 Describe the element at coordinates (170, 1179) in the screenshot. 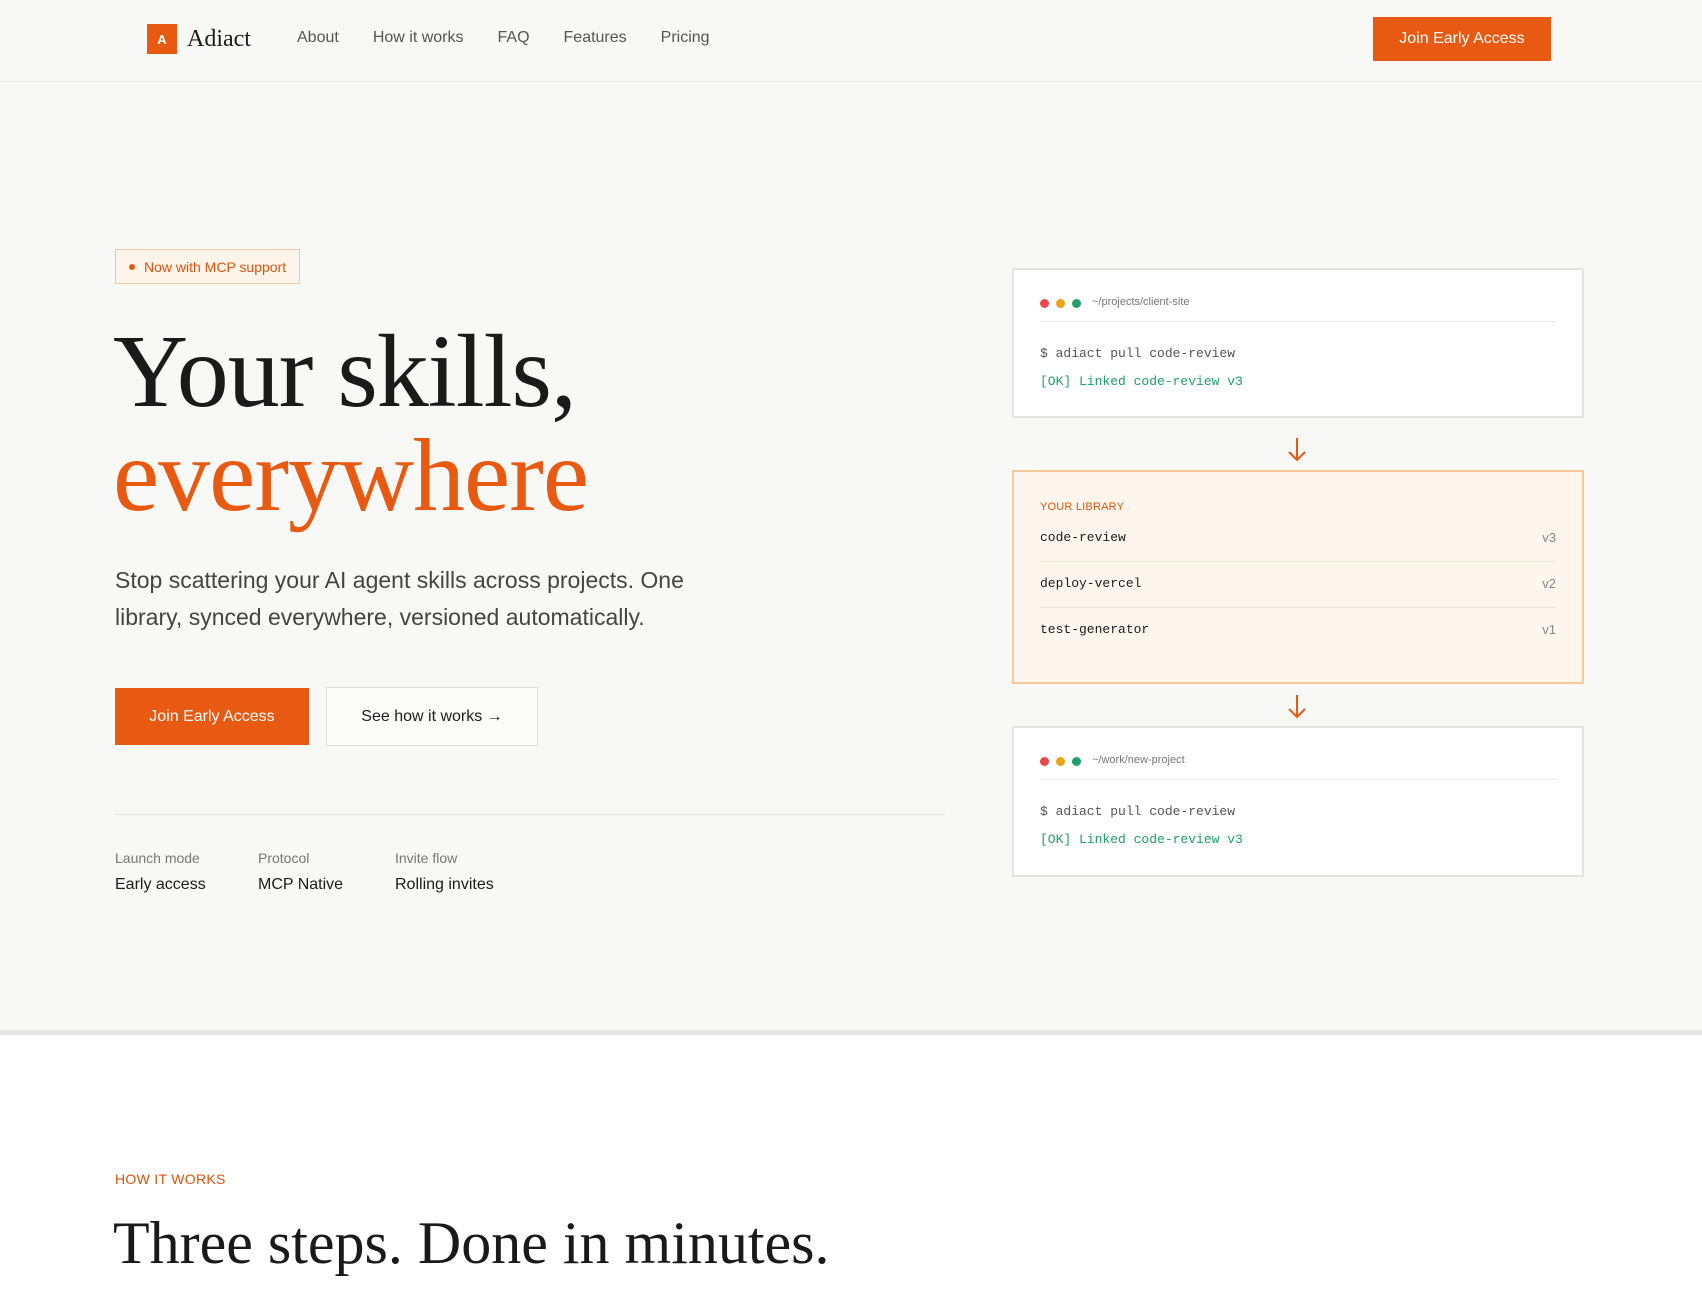

I see `how-it-works-label: HOW IT WORKS` at that location.